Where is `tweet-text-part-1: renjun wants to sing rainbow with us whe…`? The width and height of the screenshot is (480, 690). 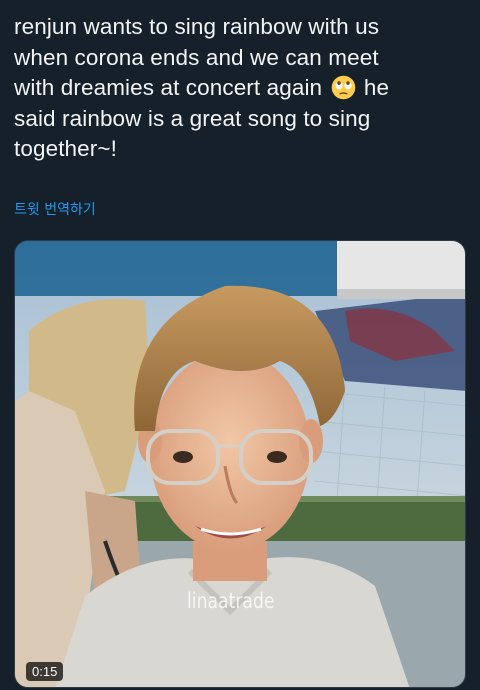 tweet-text-part-1: renjun wants to sing rainbow with us whe… is located at coordinates (197, 57).